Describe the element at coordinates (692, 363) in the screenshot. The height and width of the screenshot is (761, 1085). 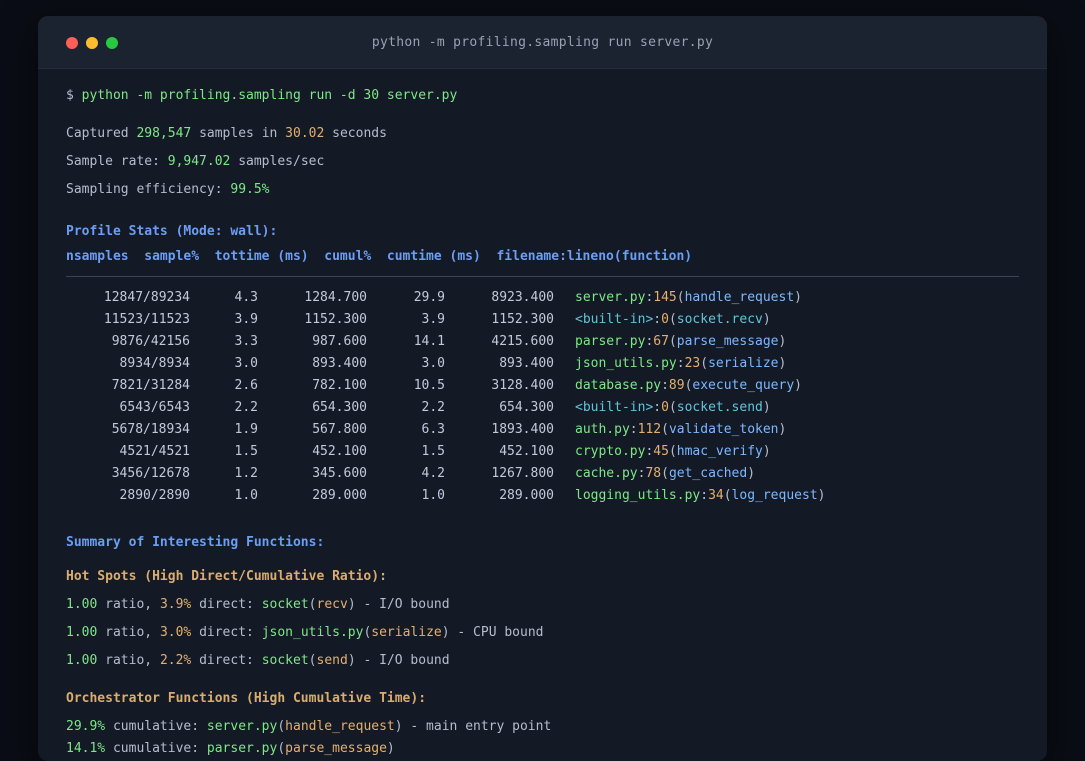
I see `text-segment: 23` at that location.